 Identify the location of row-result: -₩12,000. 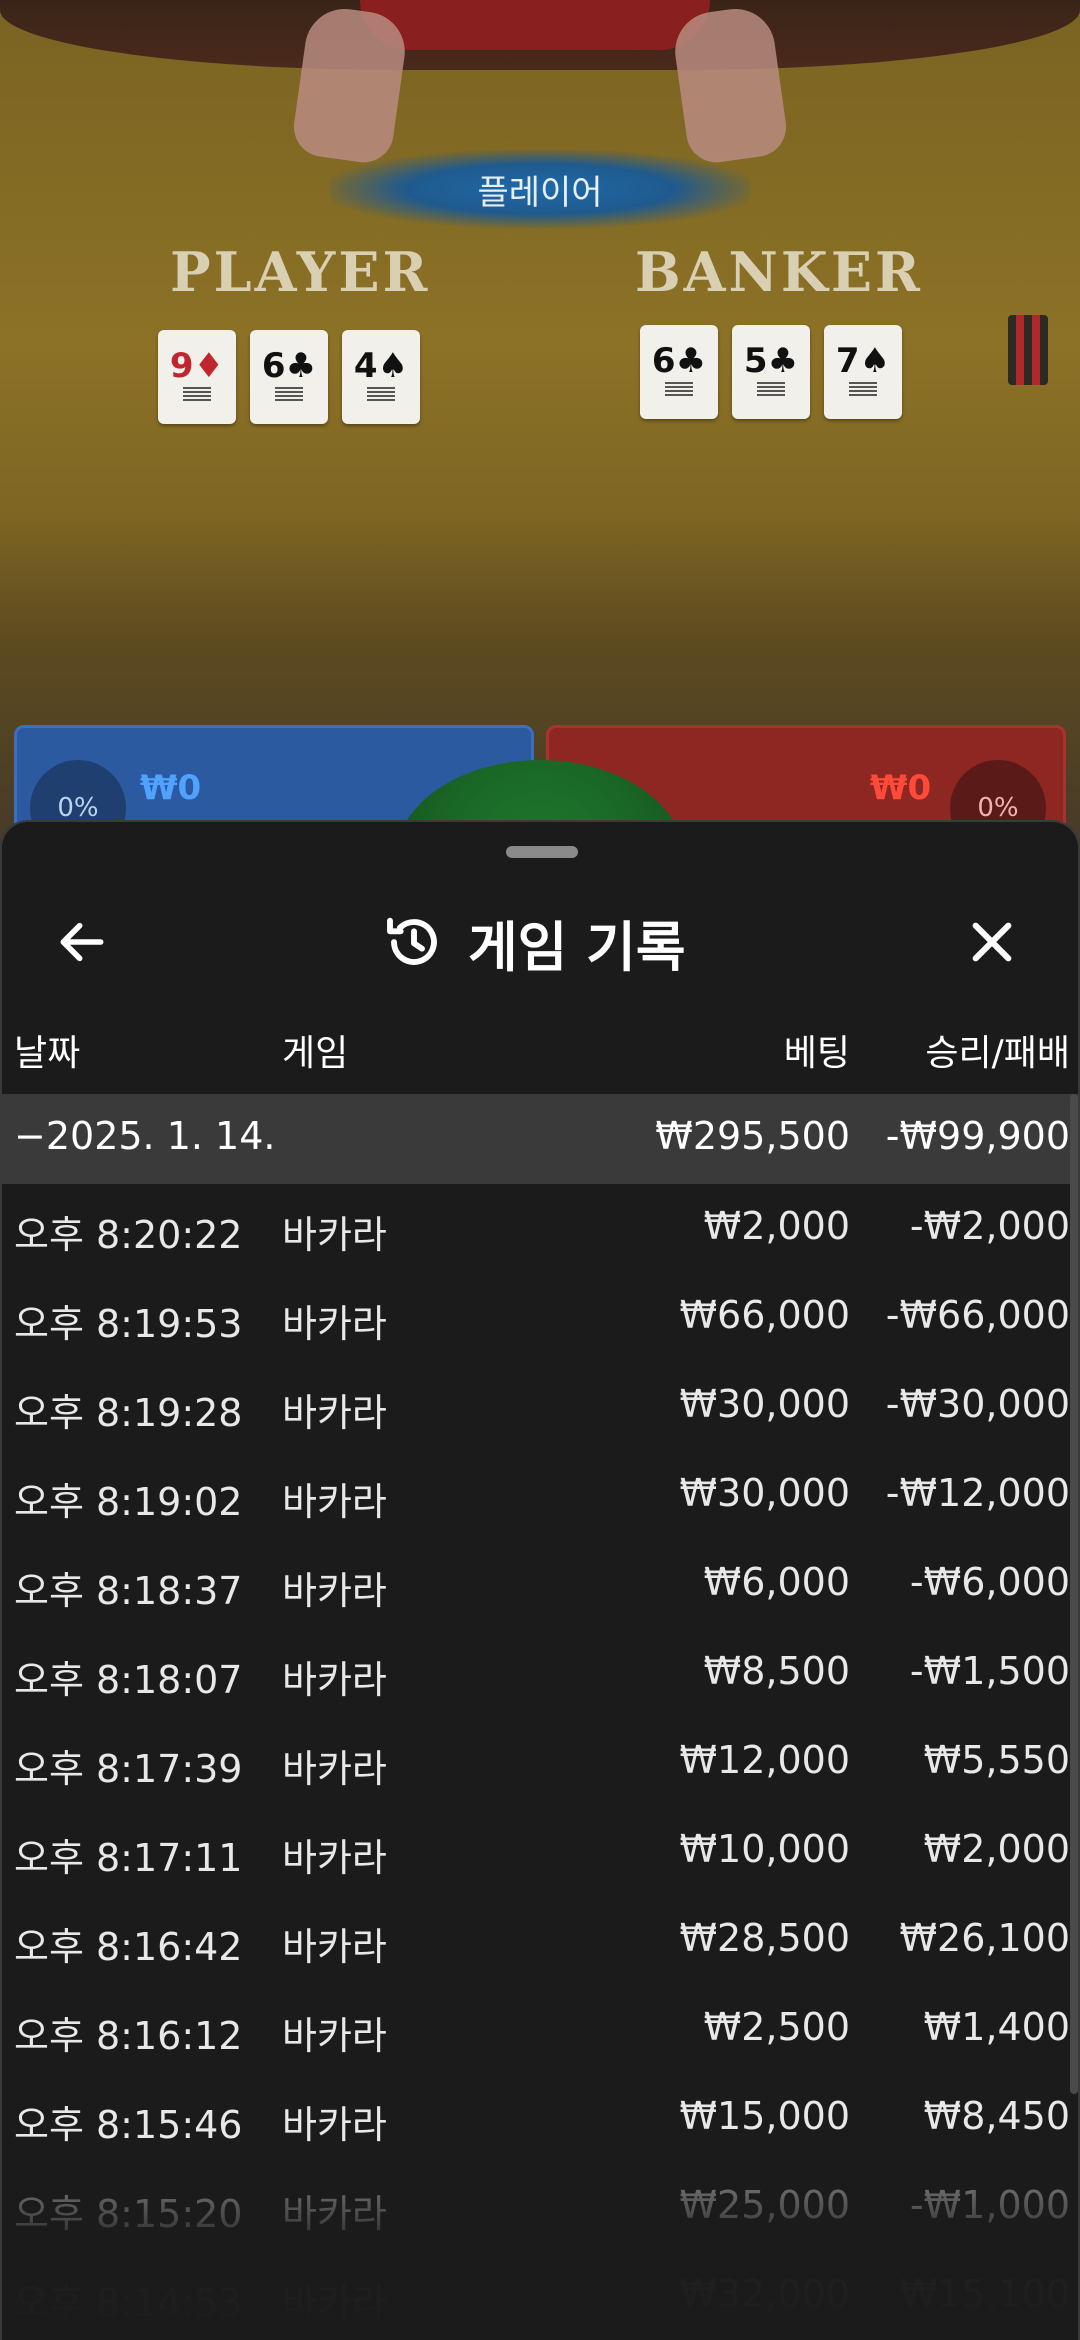
(977, 1493).